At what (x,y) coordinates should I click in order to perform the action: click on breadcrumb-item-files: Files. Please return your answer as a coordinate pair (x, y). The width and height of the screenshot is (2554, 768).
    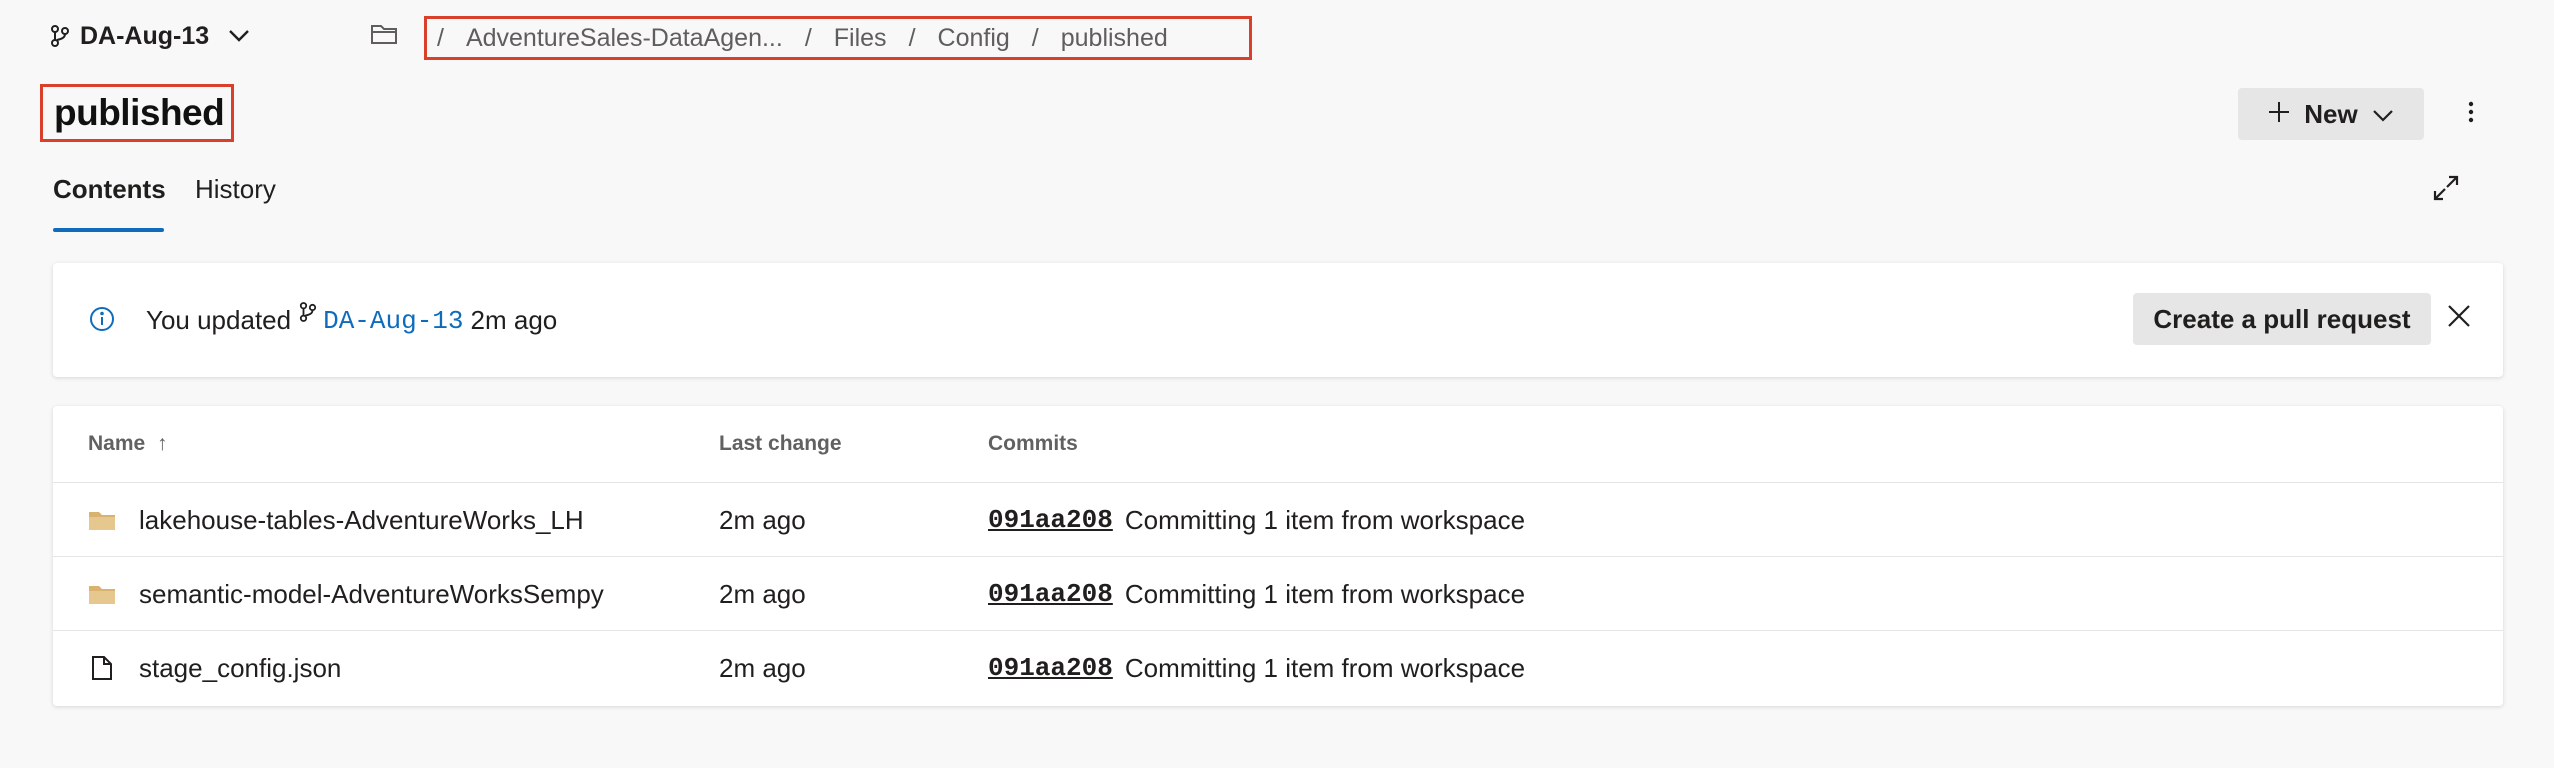
    Looking at the image, I should click on (860, 38).